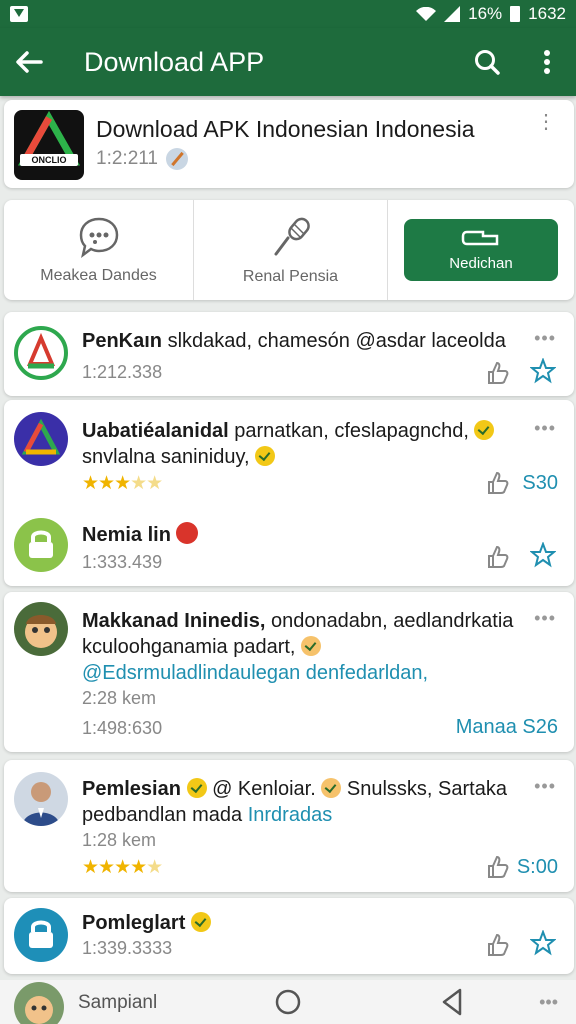  I want to click on back-triangle-icon, so click(452, 1002).